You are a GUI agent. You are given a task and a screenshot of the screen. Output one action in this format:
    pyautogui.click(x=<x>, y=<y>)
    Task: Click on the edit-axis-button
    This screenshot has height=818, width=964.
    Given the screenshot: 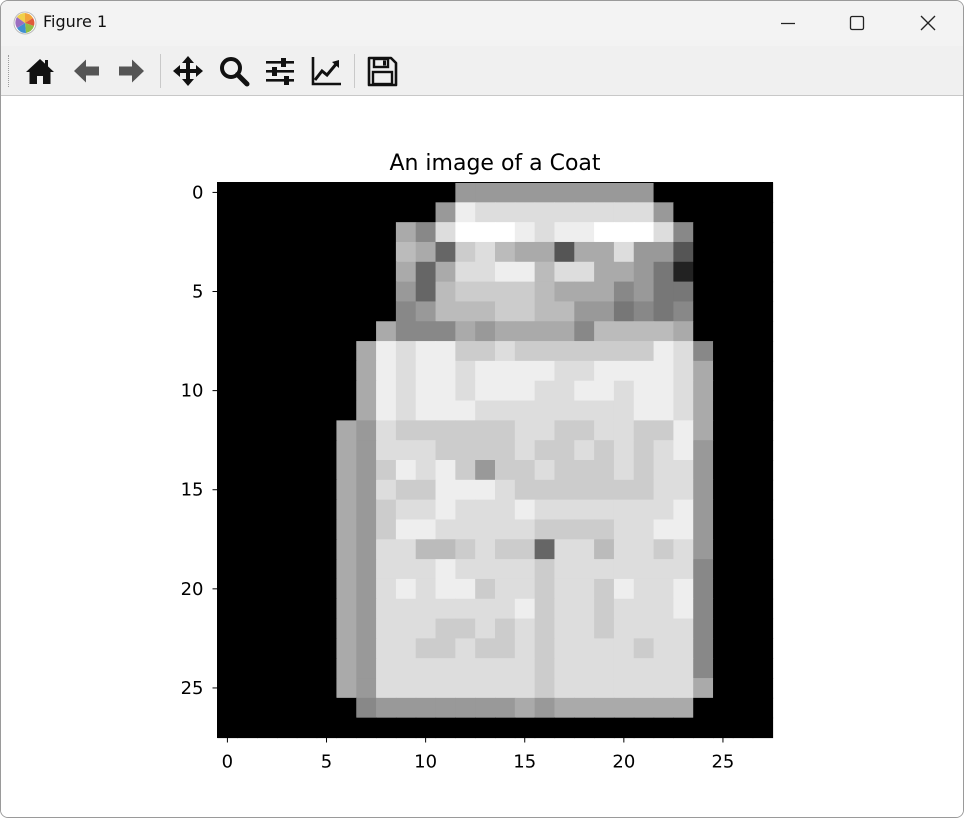 What is the action you would take?
    pyautogui.click(x=326, y=71)
    